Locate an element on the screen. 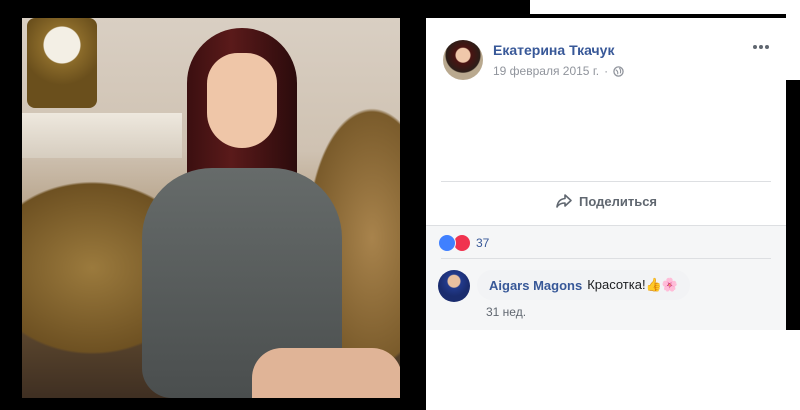 Image resolution: width=800 pixels, height=410 pixels. photo-legs is located at coordinates (326, 373).